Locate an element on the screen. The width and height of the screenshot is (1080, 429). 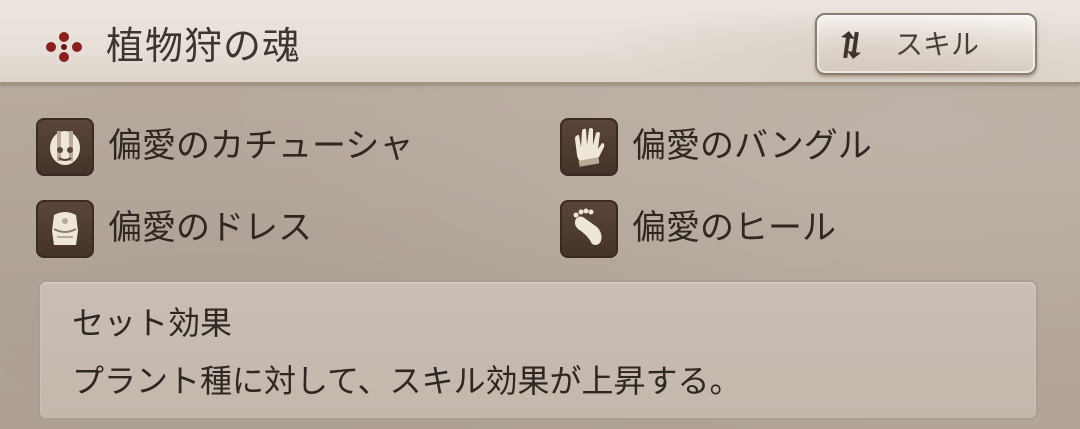
quatrefoil-icon is located at coordinates (64, 47).